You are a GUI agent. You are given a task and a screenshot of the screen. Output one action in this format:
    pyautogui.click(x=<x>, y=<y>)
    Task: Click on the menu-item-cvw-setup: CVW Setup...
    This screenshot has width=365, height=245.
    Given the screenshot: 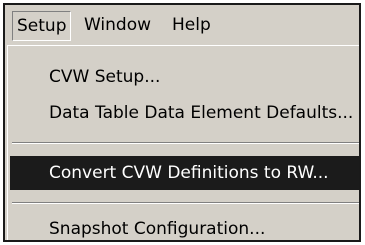 What is the action you would take?
    pyautogui.click(x=185, y=77)
    